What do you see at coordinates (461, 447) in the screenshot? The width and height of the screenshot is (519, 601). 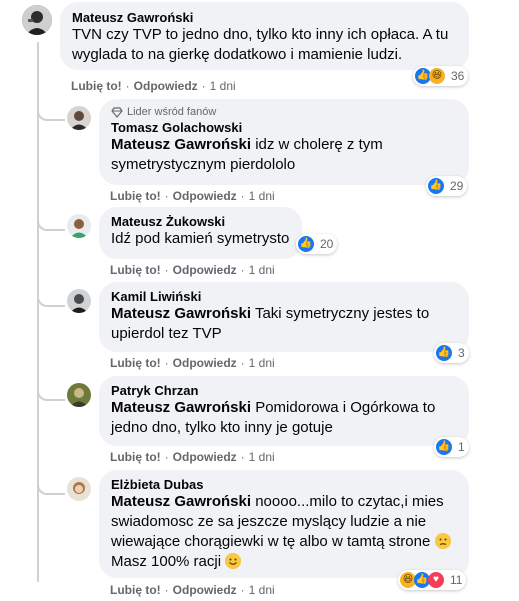 I see `reaction-count: 1` at bounding box center [461, 447].